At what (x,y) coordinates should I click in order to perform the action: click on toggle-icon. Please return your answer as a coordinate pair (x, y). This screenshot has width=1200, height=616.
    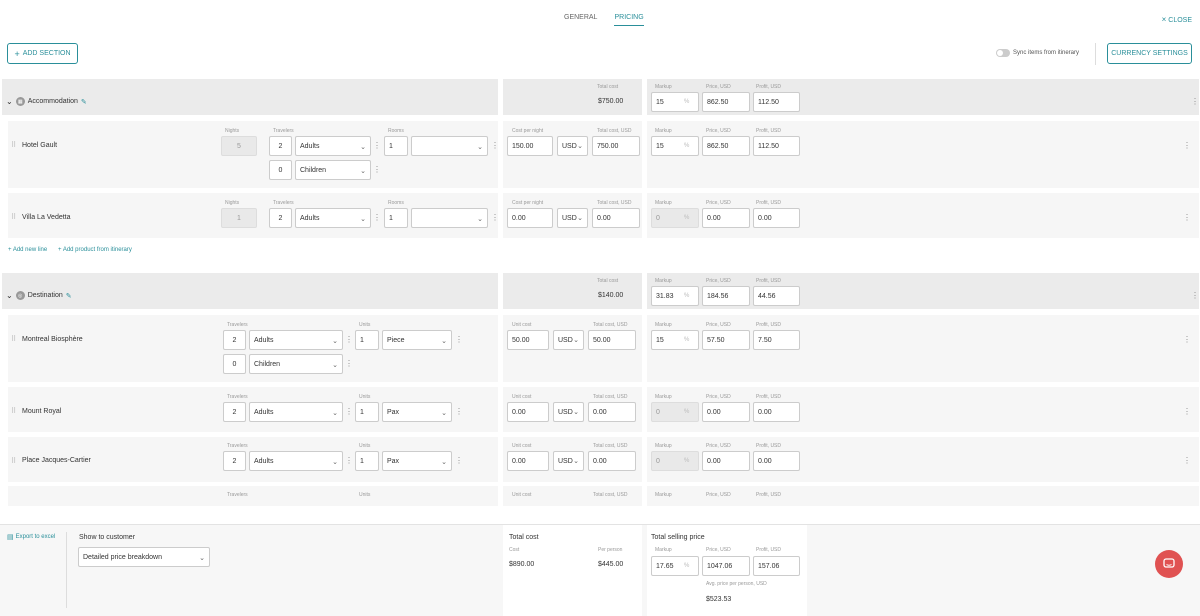
    Looking at the image, I should click on (1003, 53).